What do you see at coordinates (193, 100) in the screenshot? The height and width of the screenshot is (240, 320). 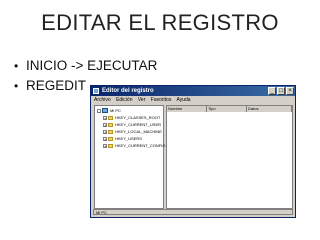 I see `menu-bar: Archivo Edición Ver Favoritos Ayuda` at bounding box center [193, 100].